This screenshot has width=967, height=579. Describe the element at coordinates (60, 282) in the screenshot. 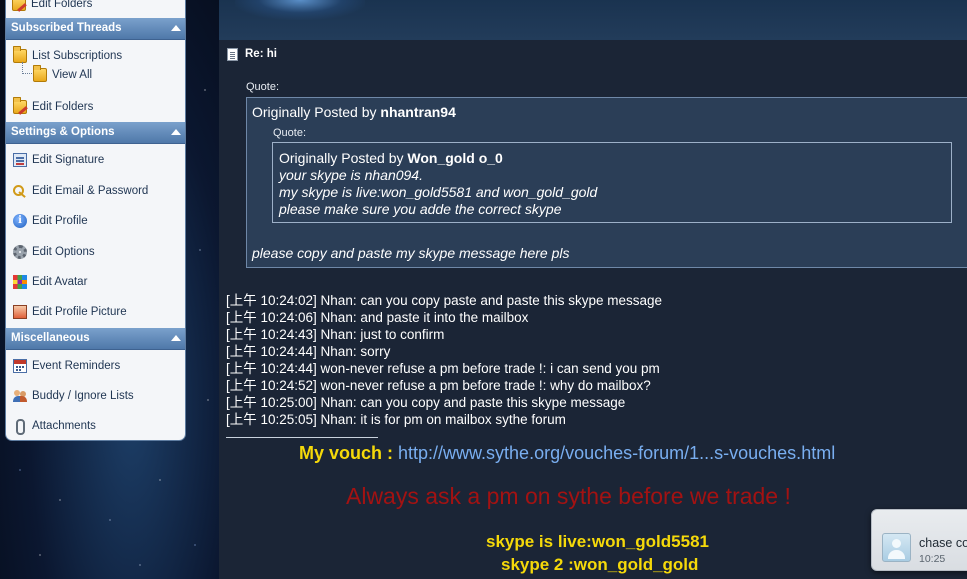

I see `sidebar-item-label: Edit Avatar` at that location.